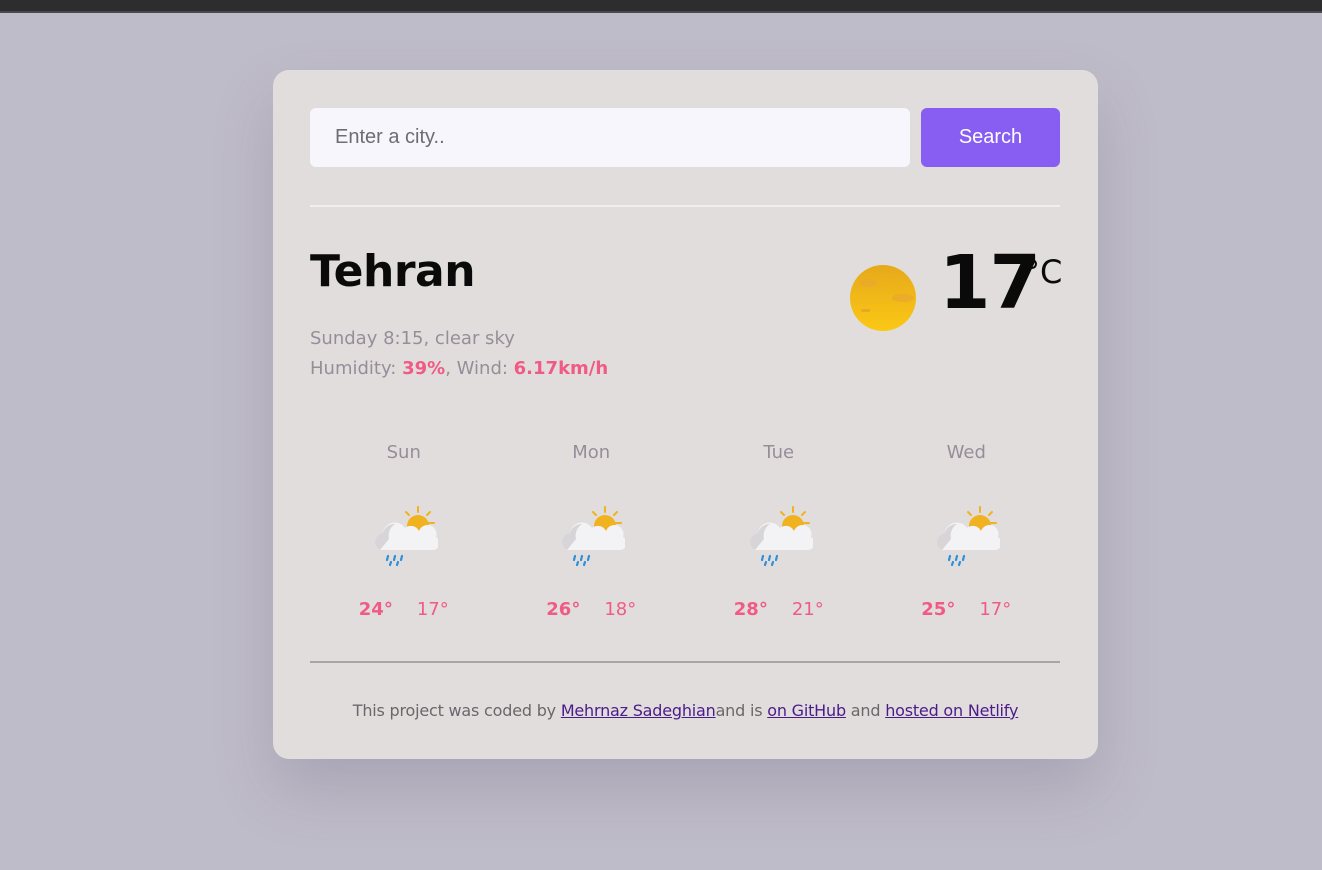 The height and width of the screenshot is (870, 1322). Describe the element at coordinates (403, 452) in the screenshot. I see `forecast-day-name: Sun` at that location.